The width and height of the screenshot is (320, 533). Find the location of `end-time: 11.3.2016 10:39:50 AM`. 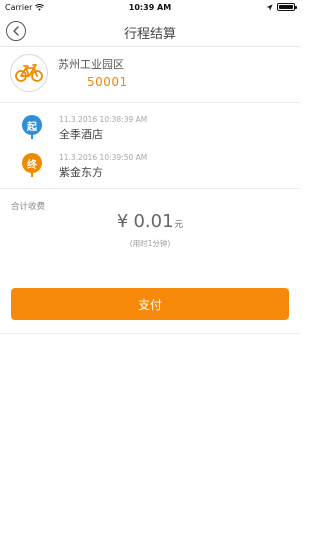

end-time: 11.3.2016 10:39:50 AM is located at coordinates (103, 157).